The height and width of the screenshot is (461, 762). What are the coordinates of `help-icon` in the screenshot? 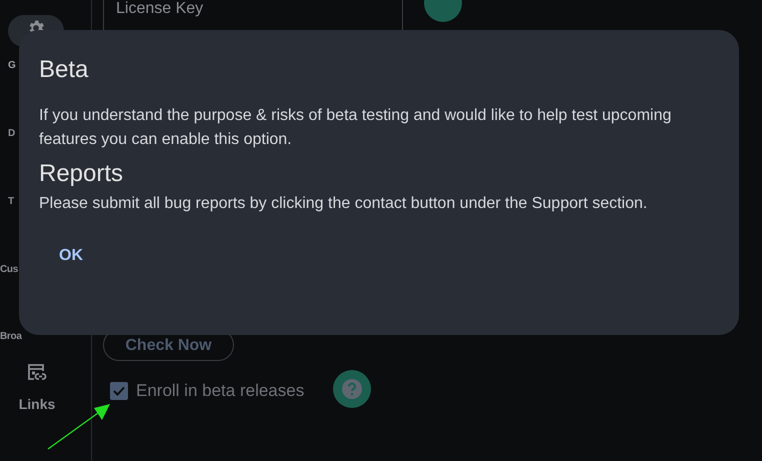 It's located at (352, 389).